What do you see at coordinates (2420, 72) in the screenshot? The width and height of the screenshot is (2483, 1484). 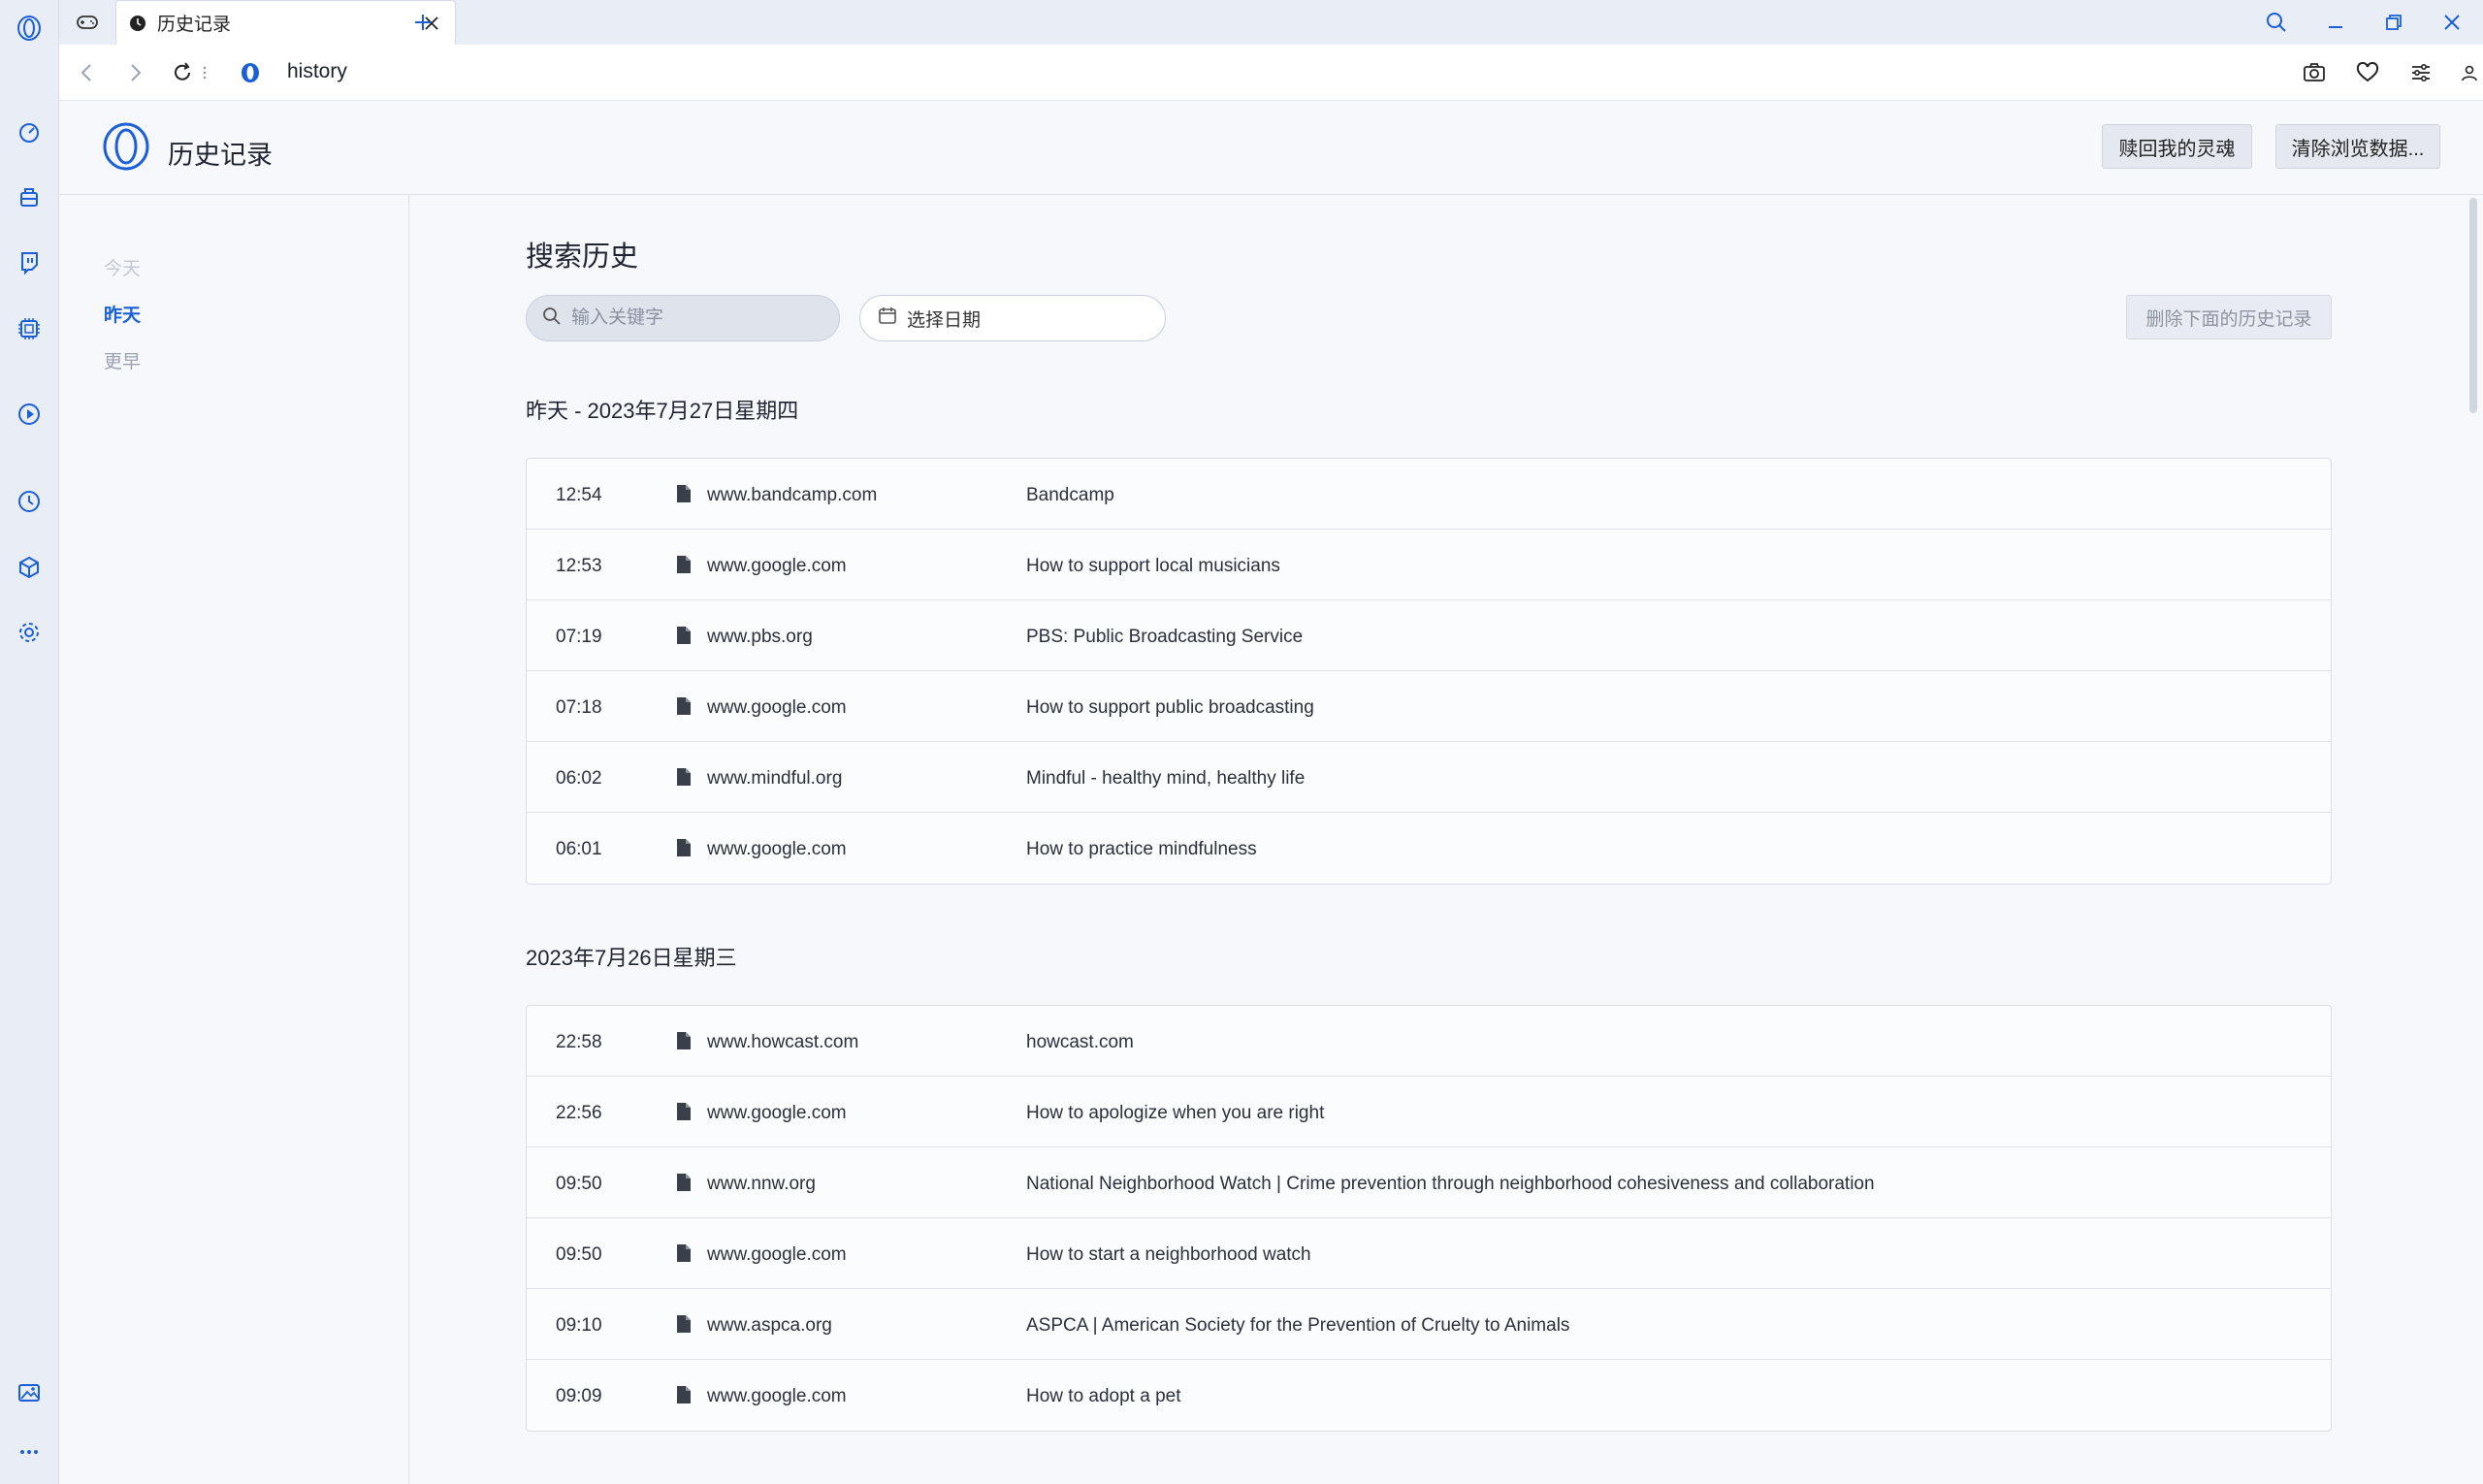 I see `easy-setup-icon` at bounding box center [2420, 72].